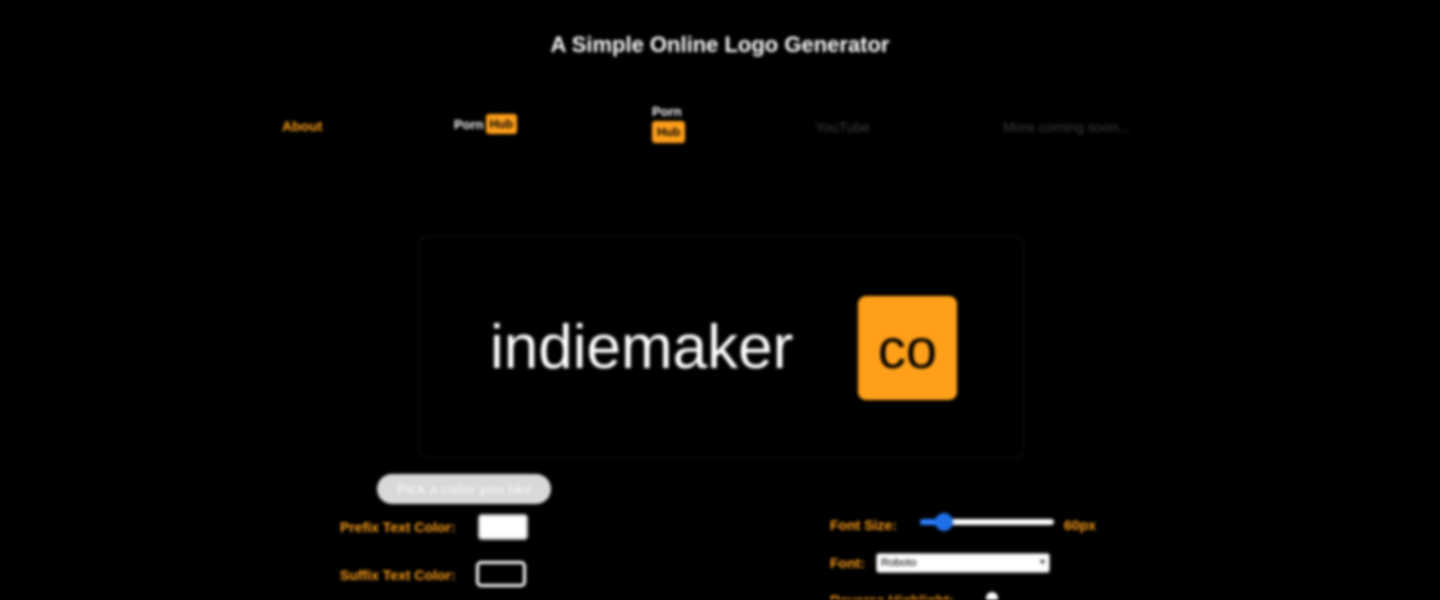 Image resolution: width=1440 pixels, height=600 pixels. What do you see at coordinates (992, 596) in the screenshot?
I see `reverse-highlight-toggle` at bounding box center [992, 596].